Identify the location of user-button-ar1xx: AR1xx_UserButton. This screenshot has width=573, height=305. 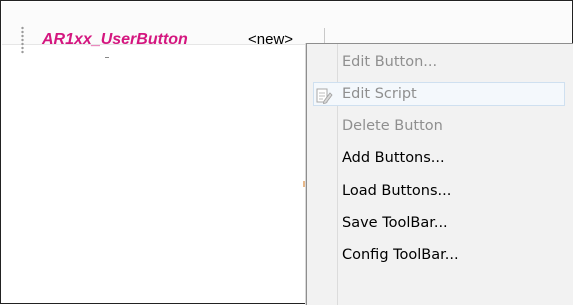
(115, 40).